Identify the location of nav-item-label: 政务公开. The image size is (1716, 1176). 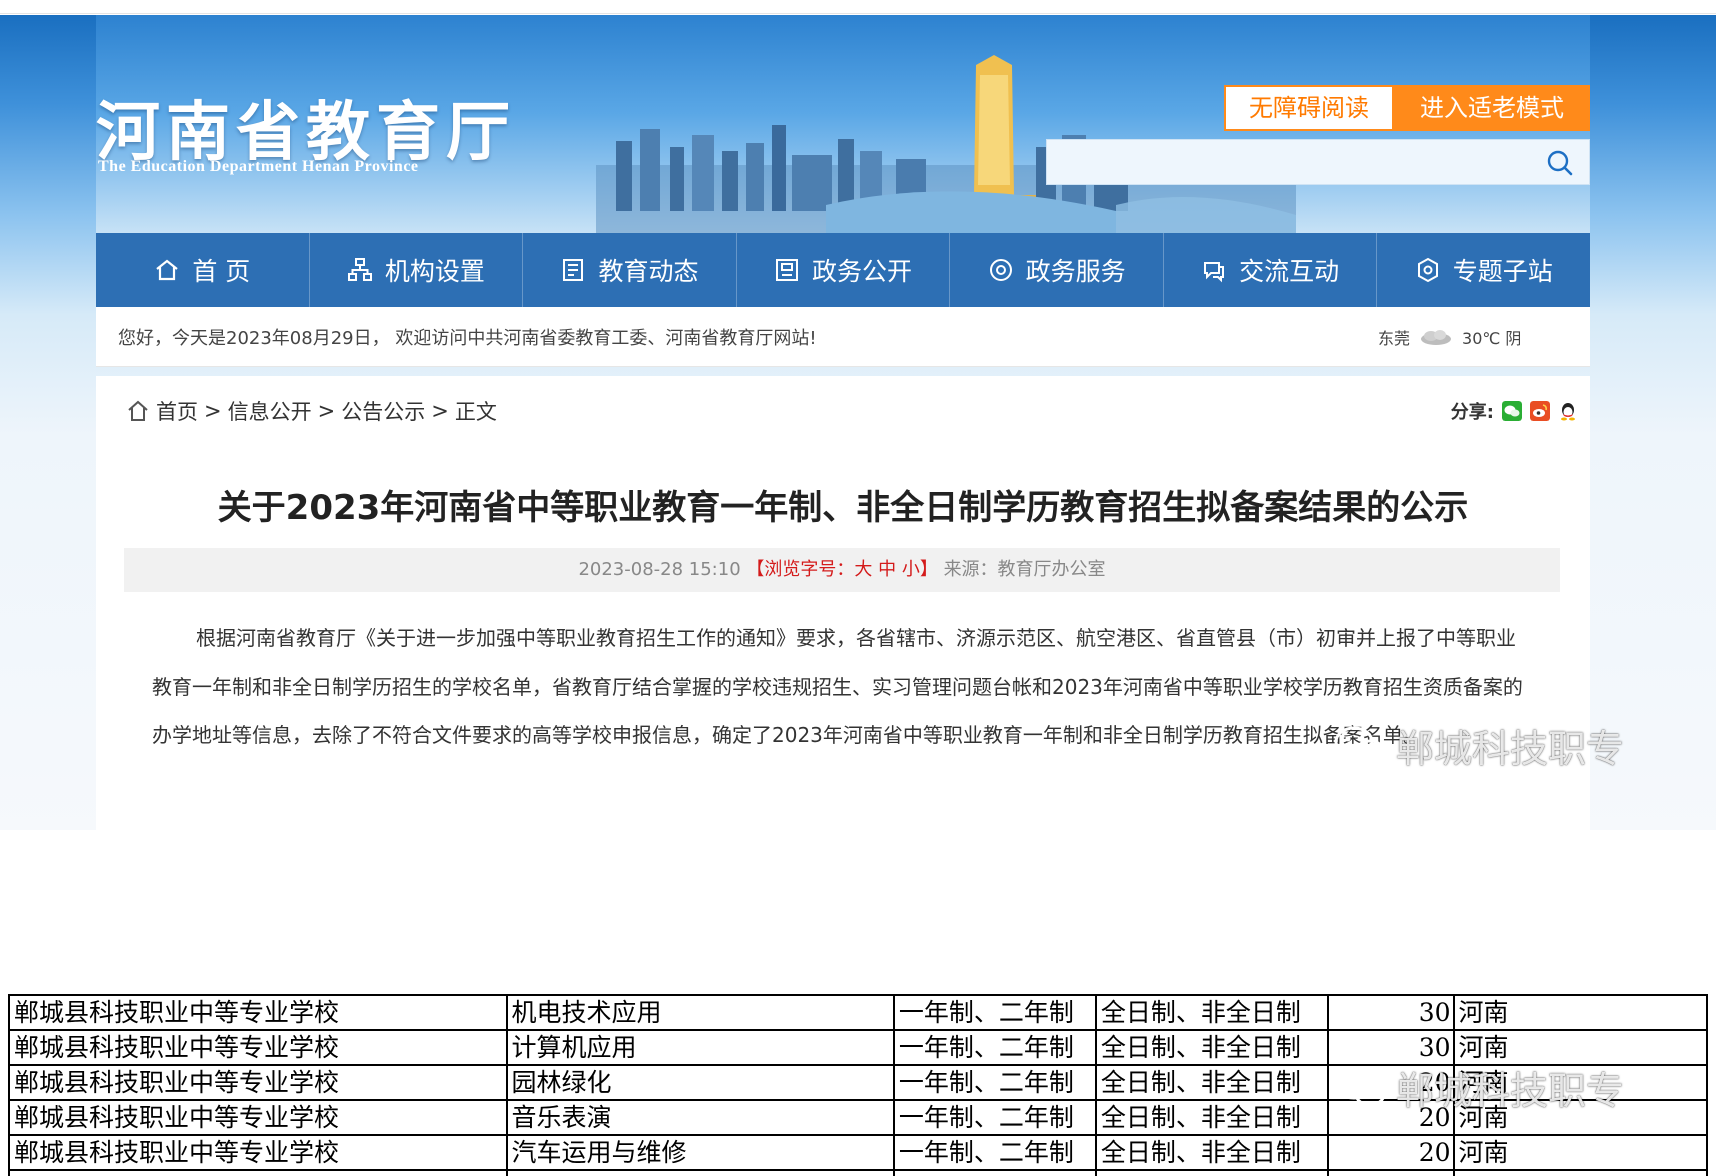
(862, 271).